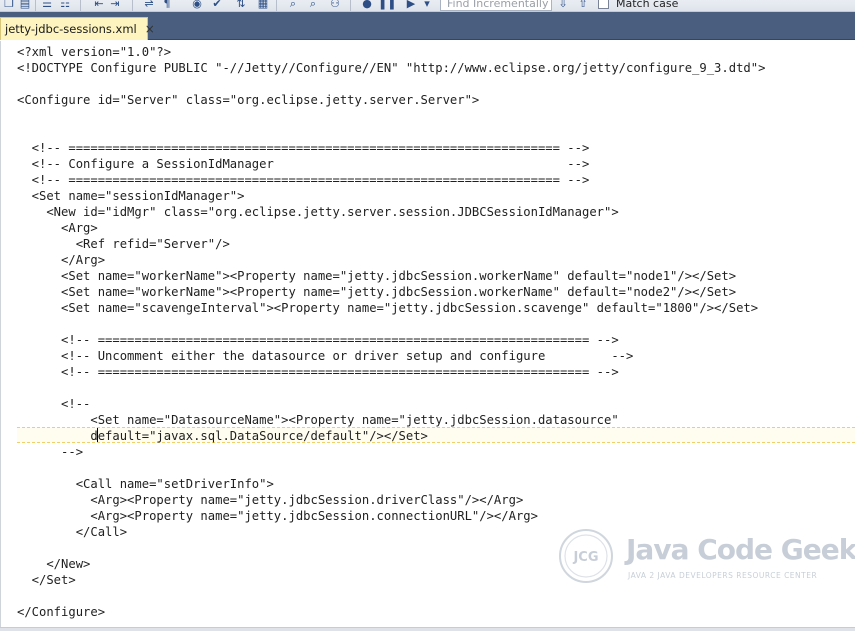  What do you see at coordinates (61, 260) in the screenshot?
I see `code-line: </Arg>` at bounding box center [61, 260].